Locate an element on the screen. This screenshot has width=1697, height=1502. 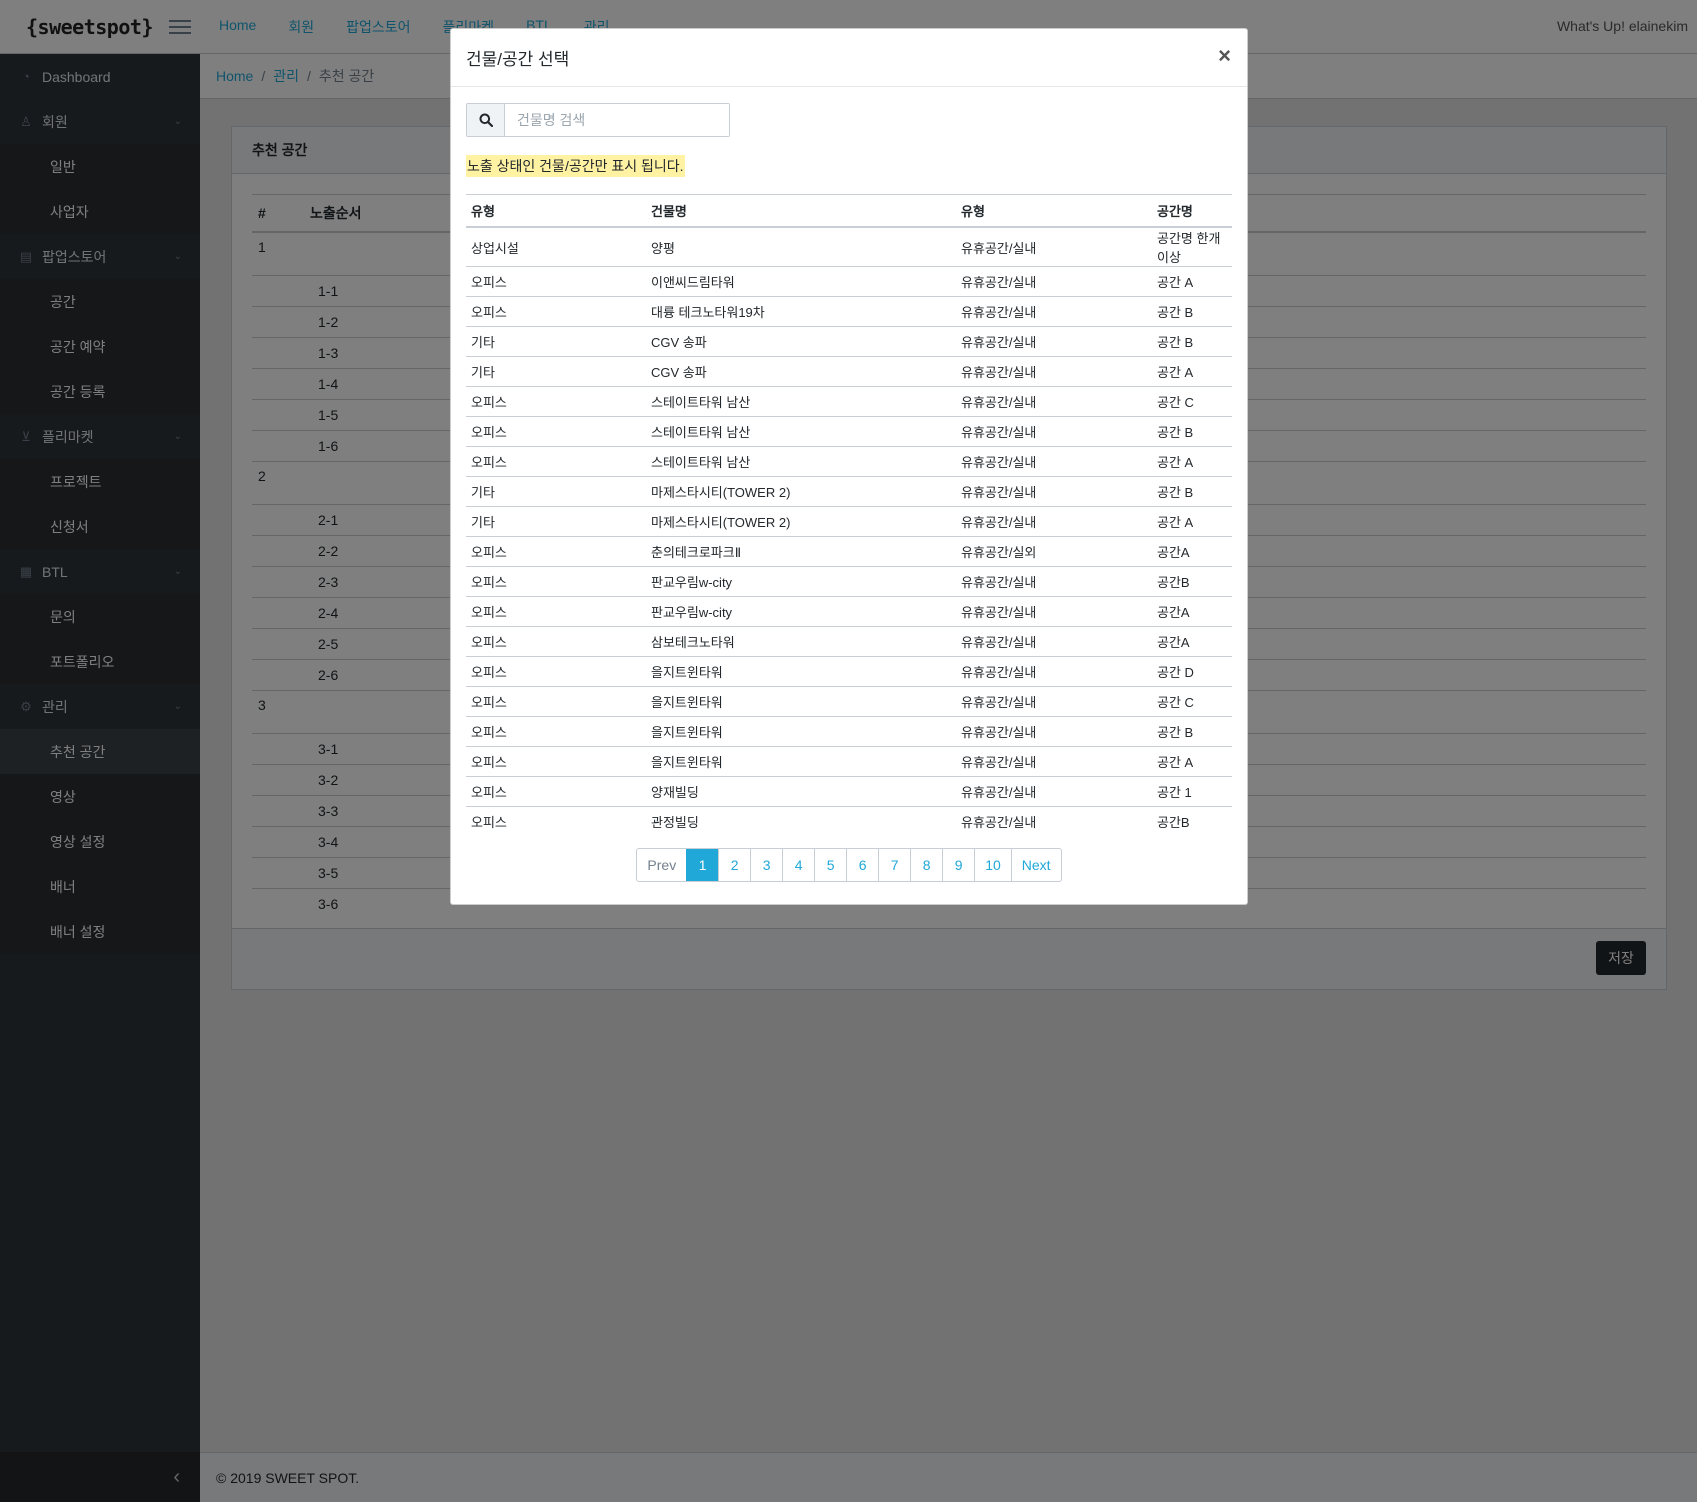
table-row: 오피스 스테이트타워 남산 유휴공간/실내 공간 B is located at coordinates (849, 431).